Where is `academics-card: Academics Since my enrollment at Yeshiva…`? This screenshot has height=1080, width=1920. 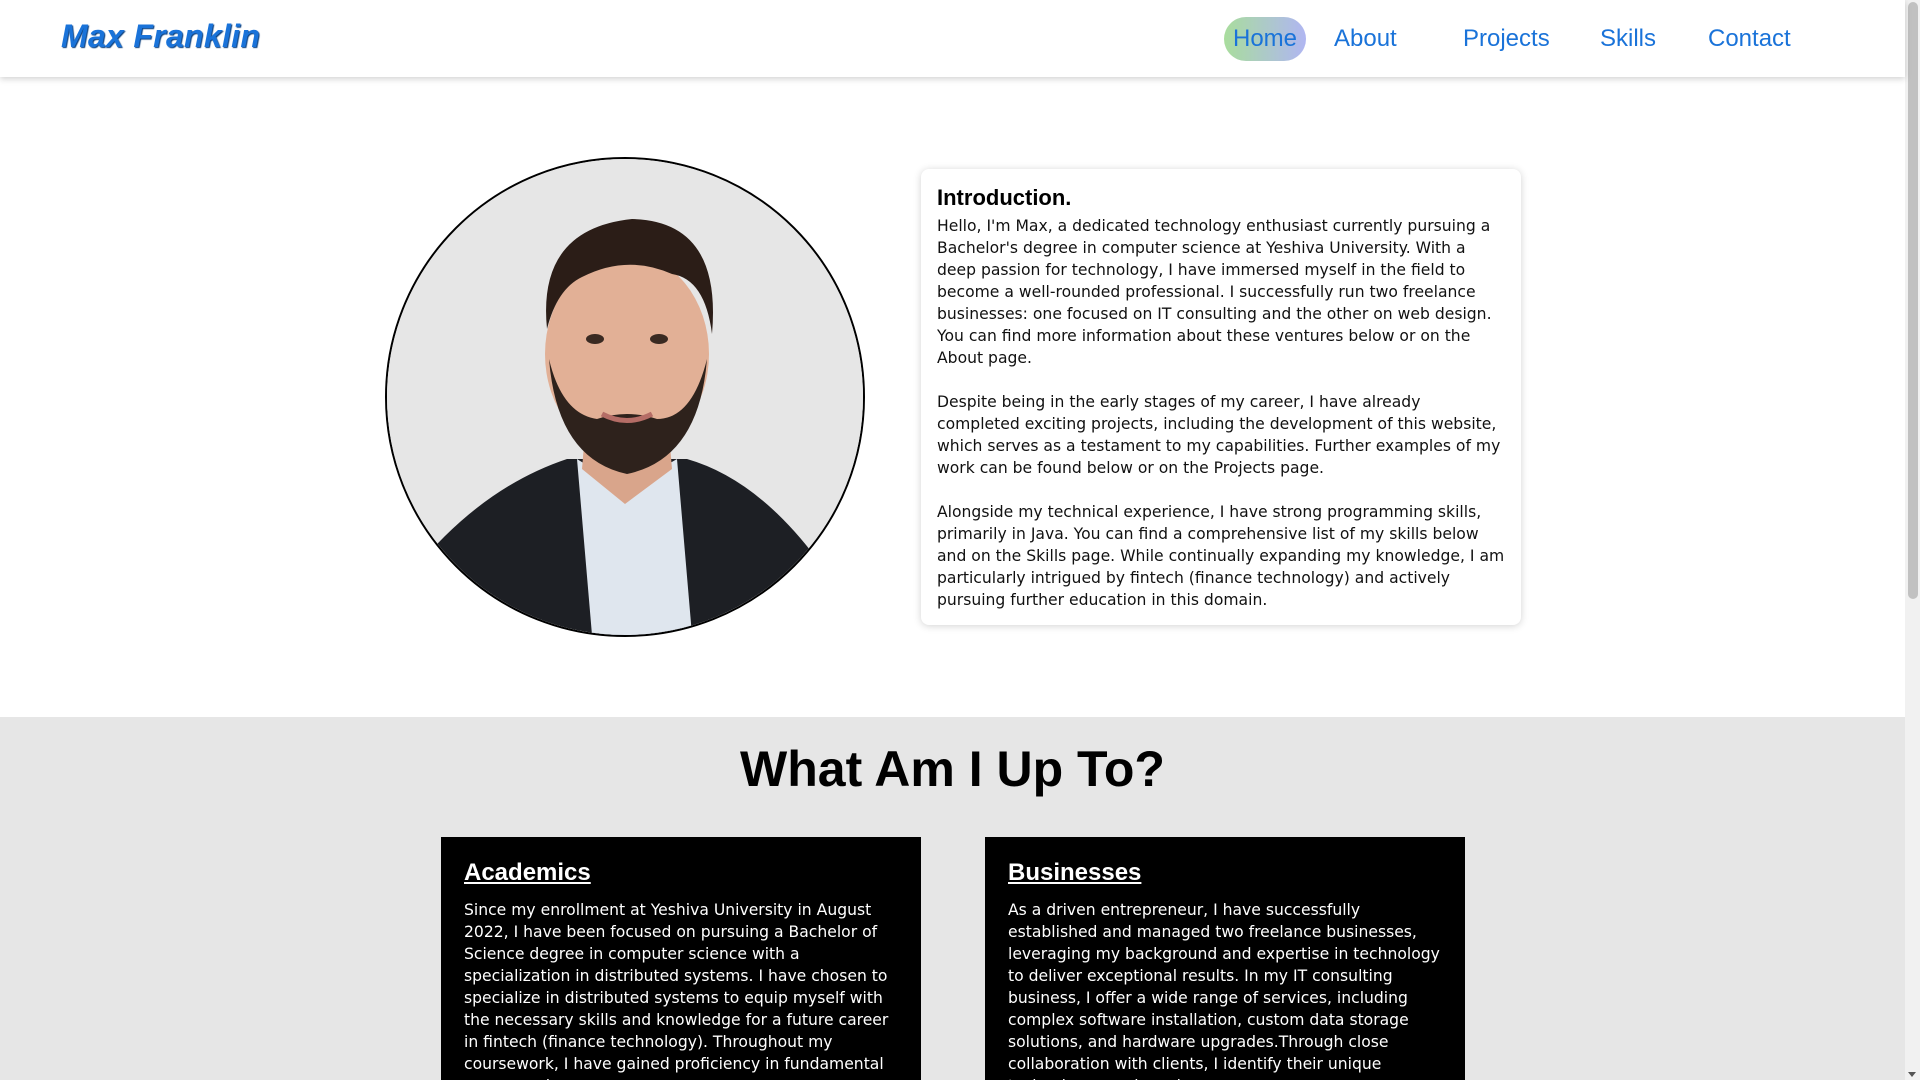
academics-card: Academics Since my enrollment at Yeshiva… is located at coordinates (681, 958).